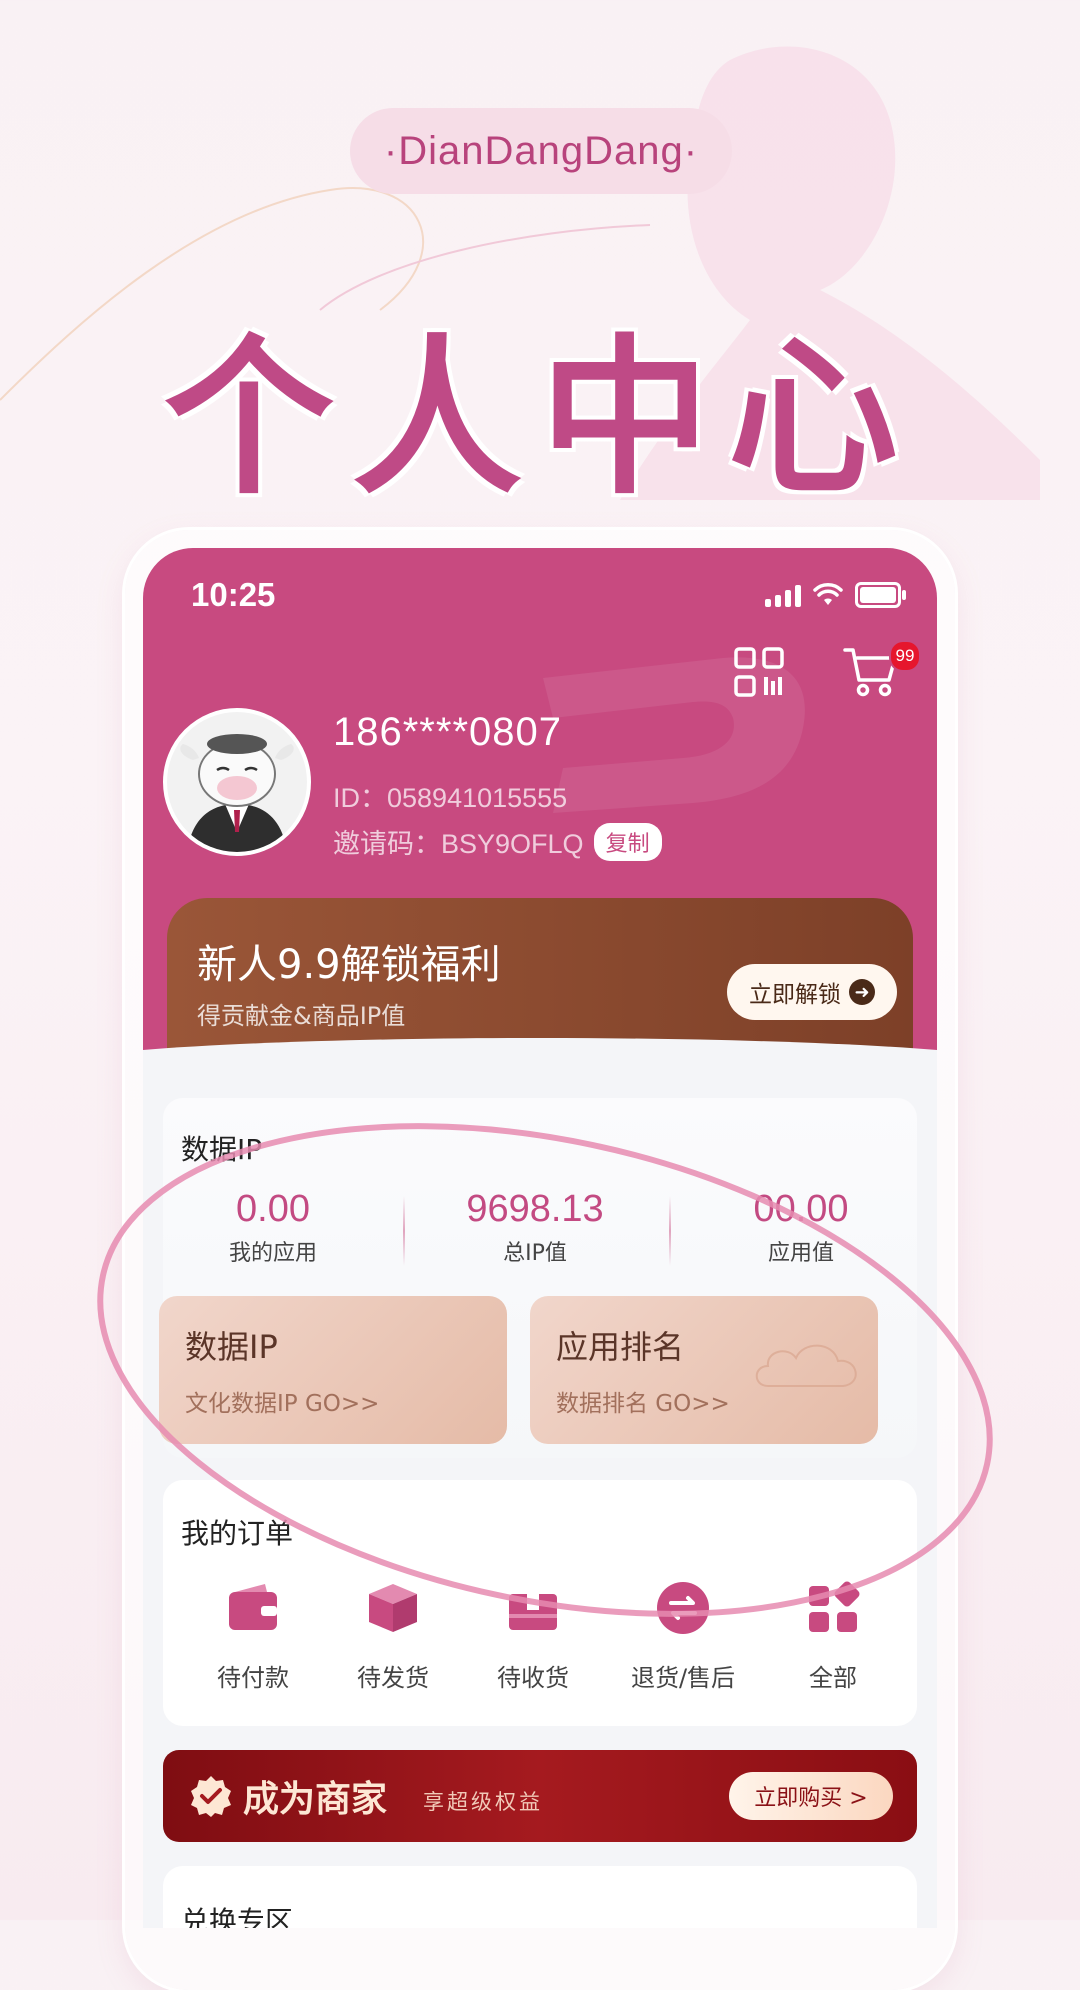 The image size is (1080, 1990). I want to click on stat-value: 9698.13, so click(535, 1209).